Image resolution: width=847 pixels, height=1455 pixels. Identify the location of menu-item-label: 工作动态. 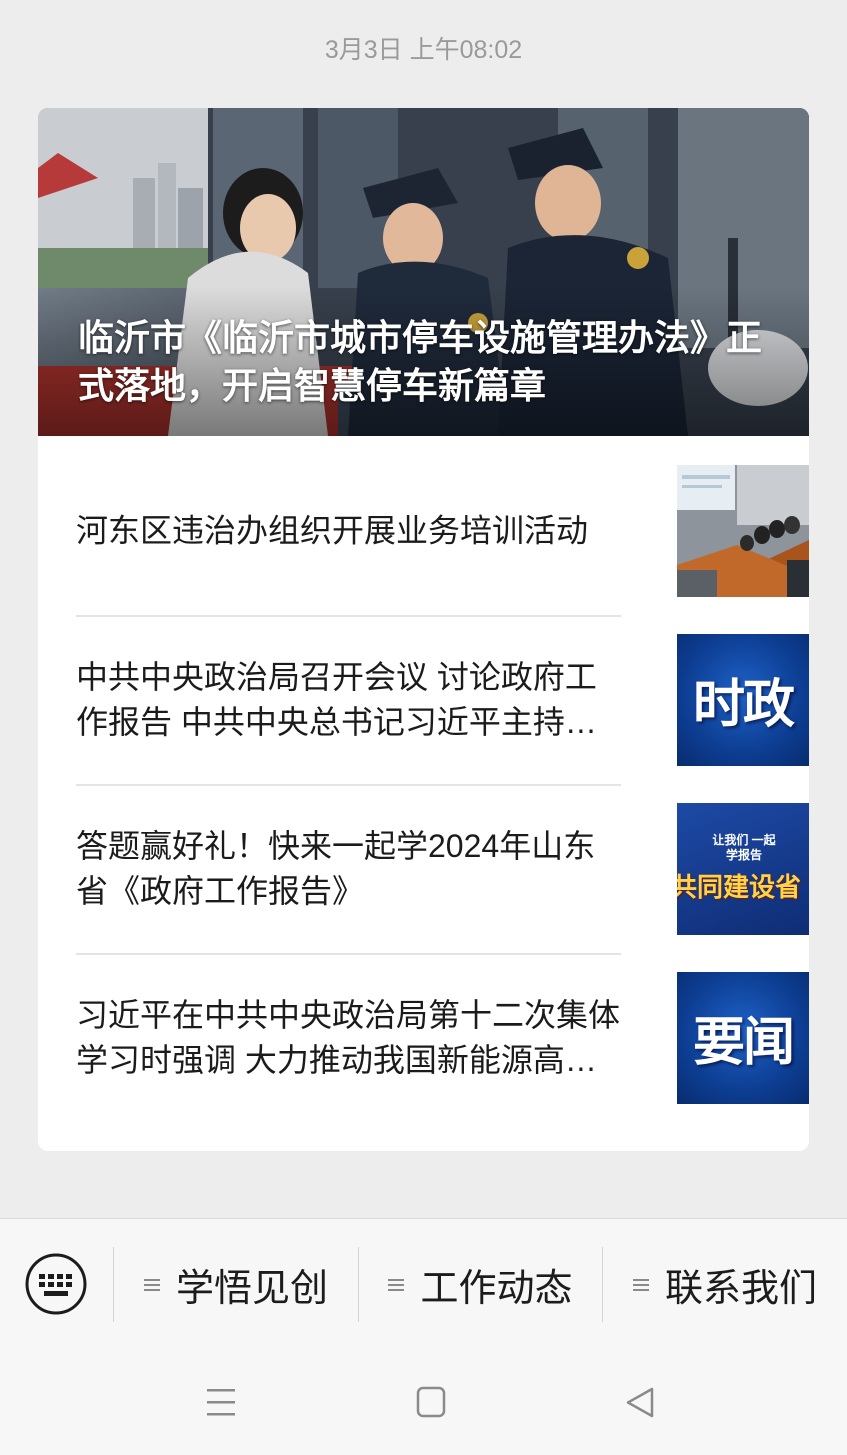
(496, 1289).